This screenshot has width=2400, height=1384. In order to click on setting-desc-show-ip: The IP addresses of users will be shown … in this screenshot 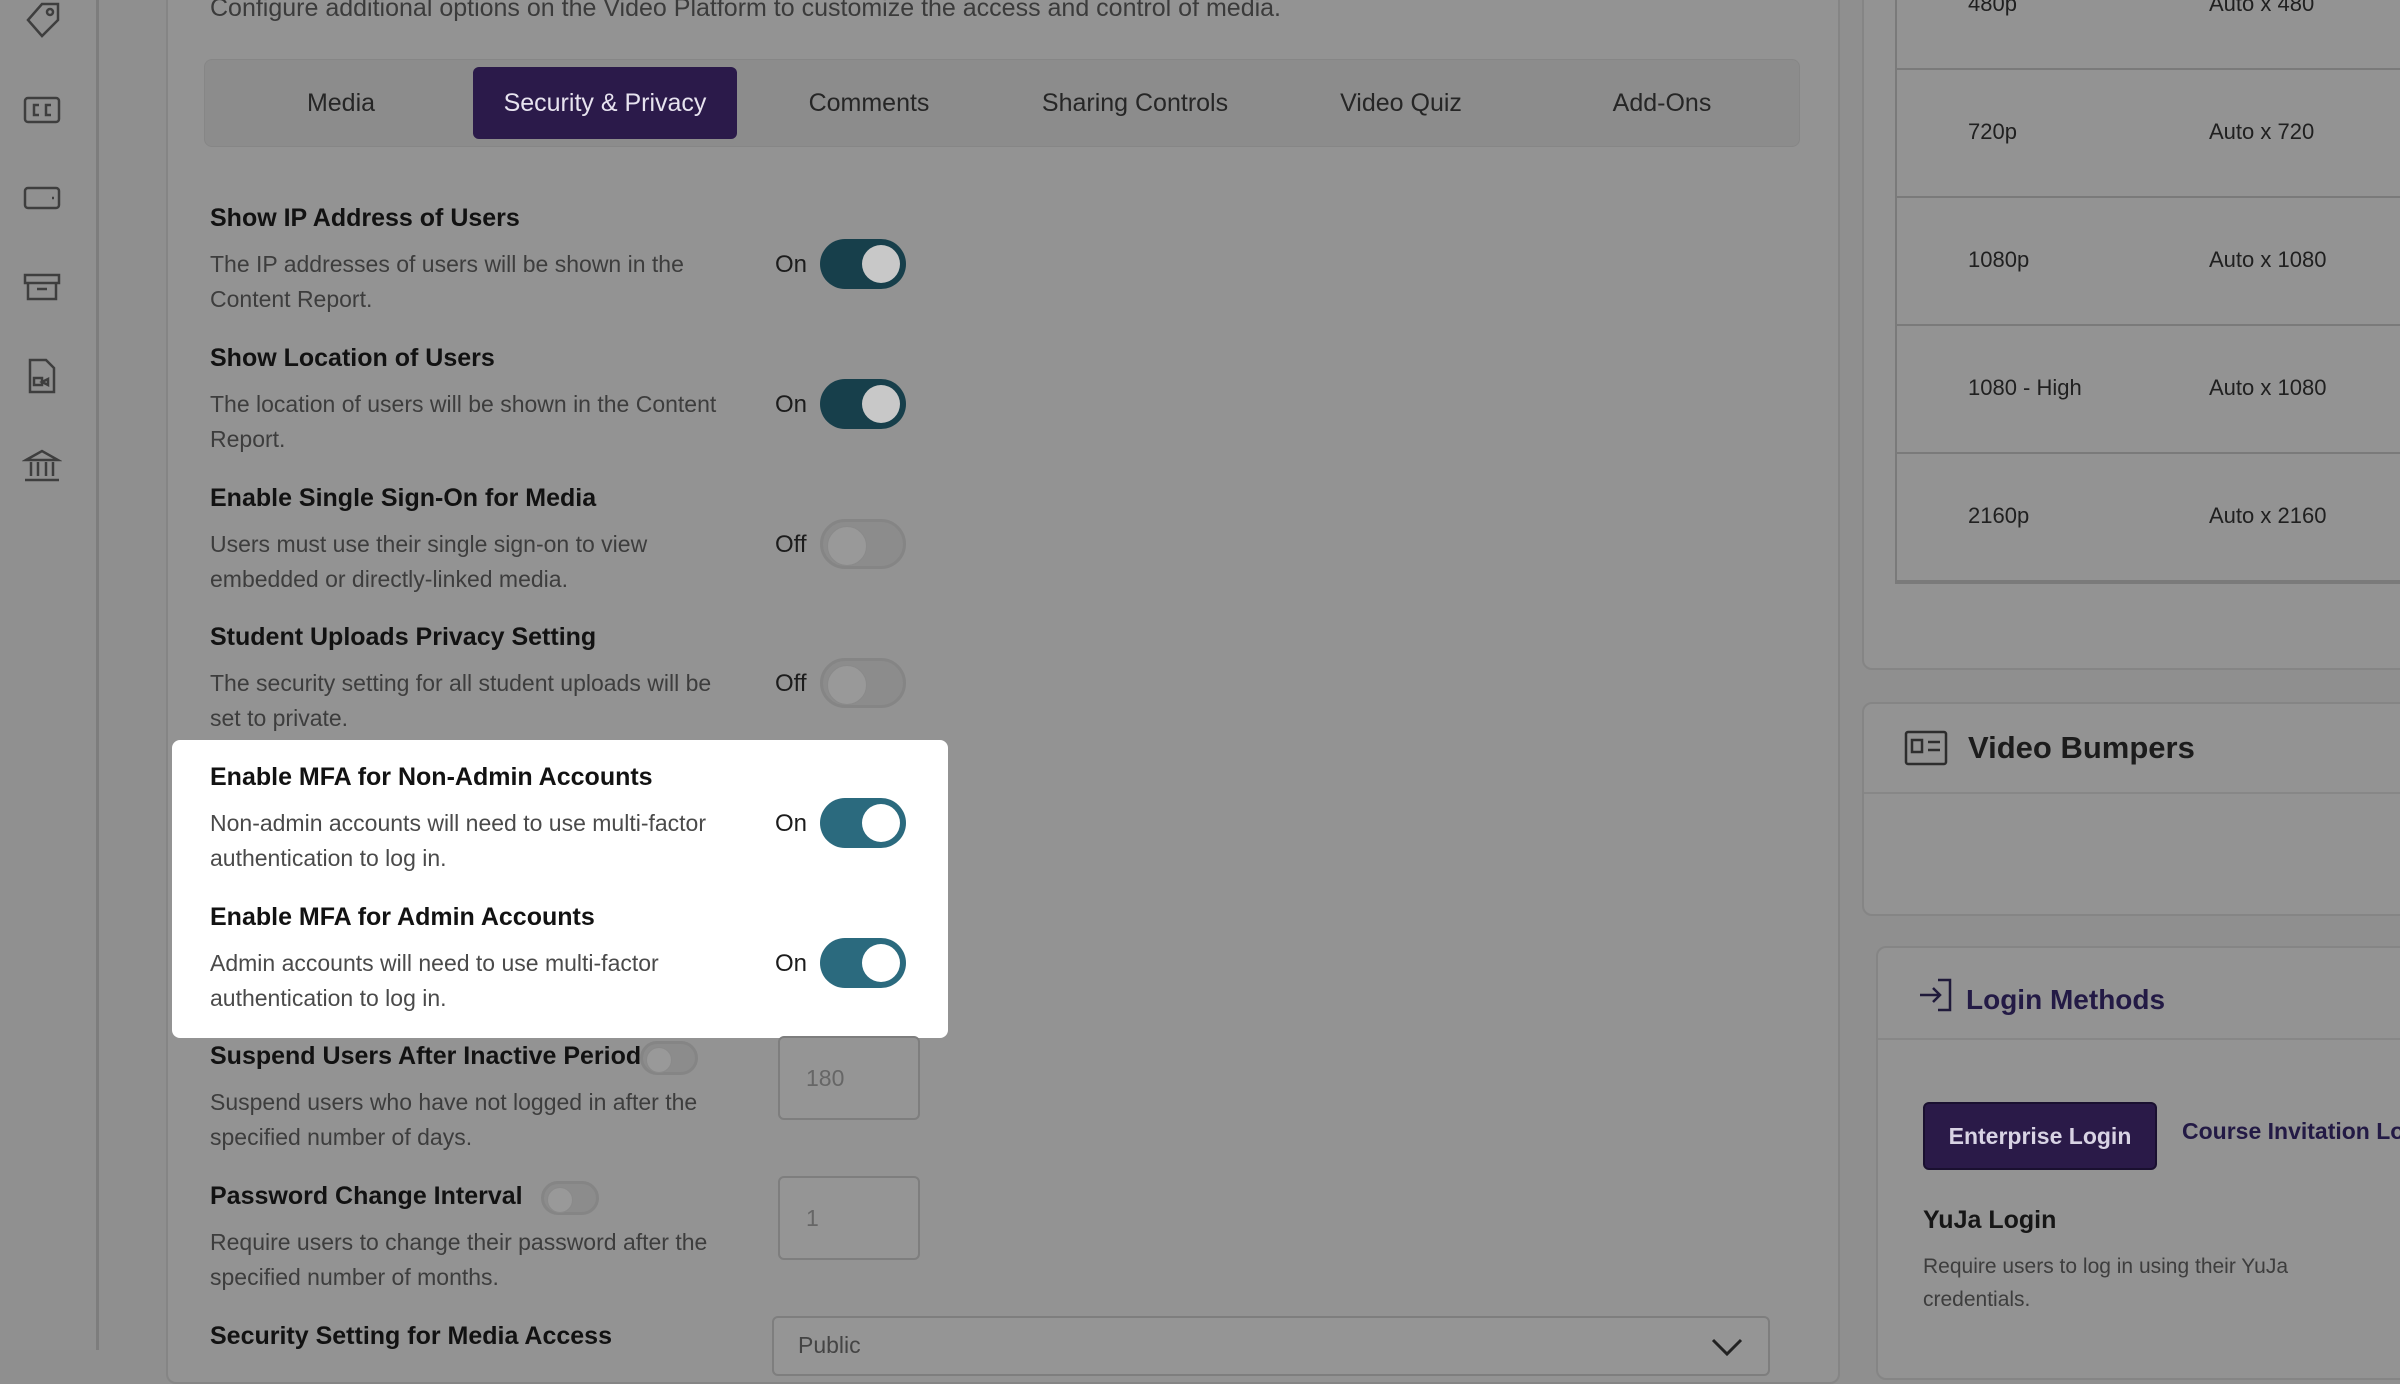, I will do `click(447, 281)`.